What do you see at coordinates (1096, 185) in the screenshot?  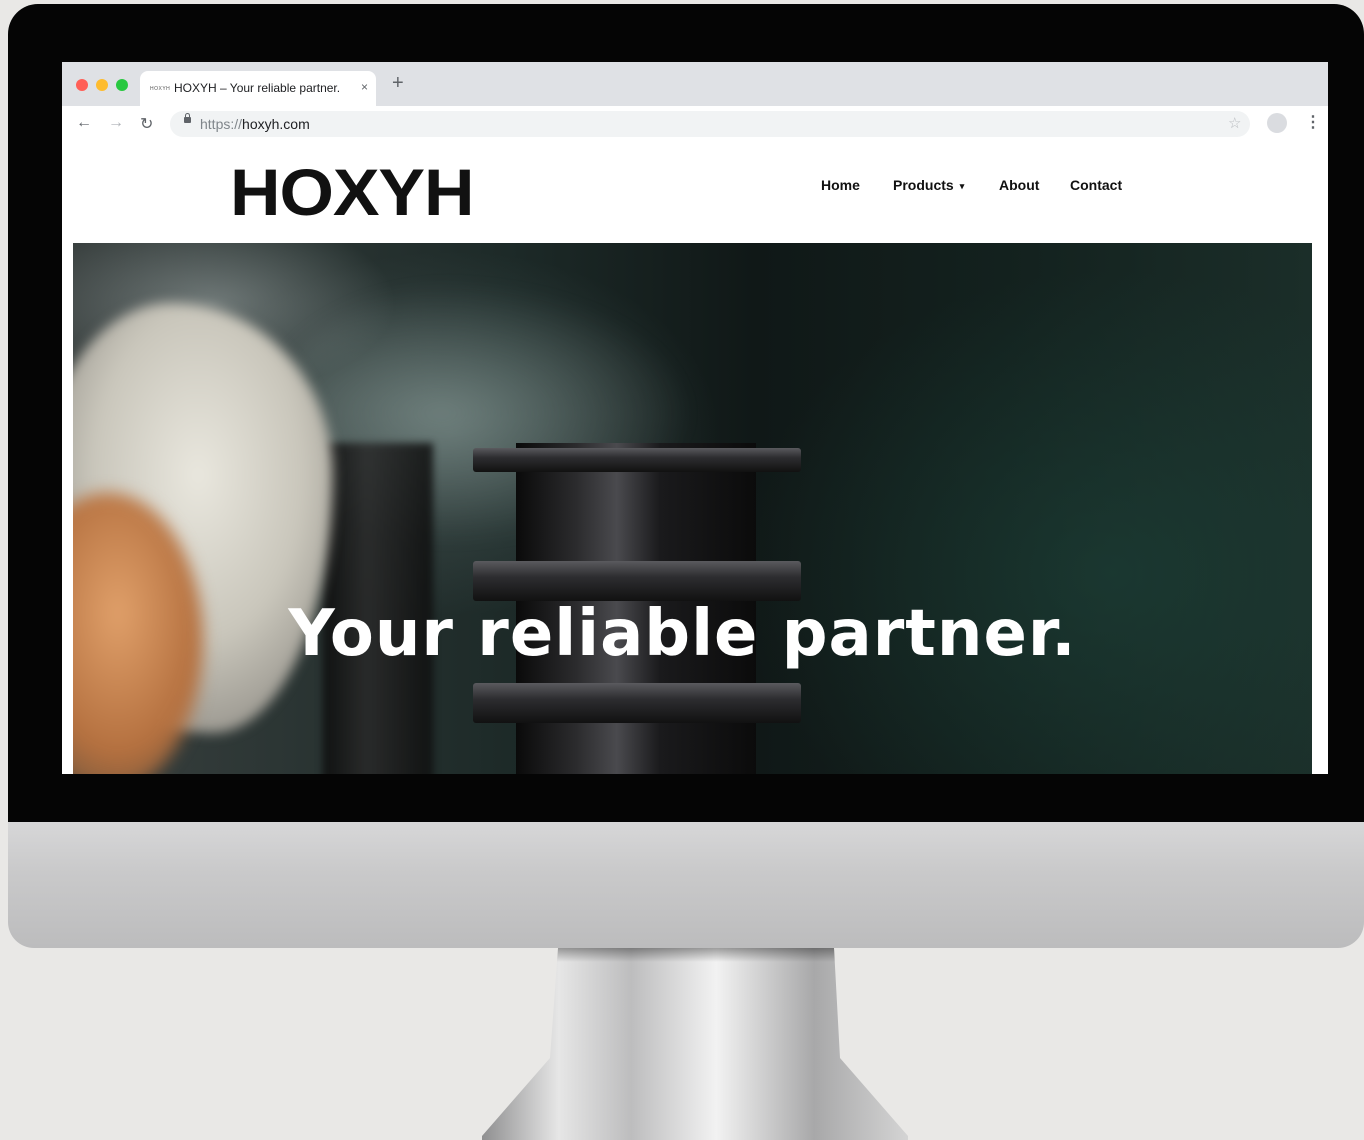 I see `nav-contact: Contact` at bounding box center [1096, 185].